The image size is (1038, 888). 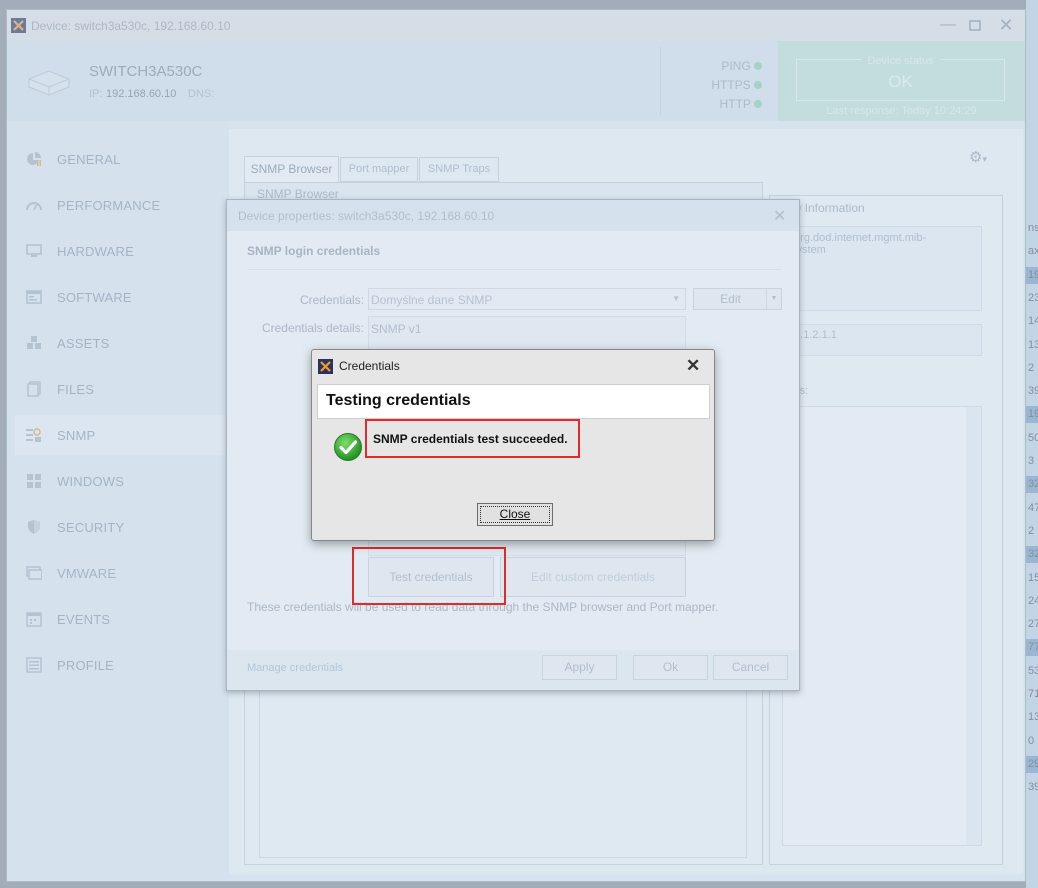 I want to click on cred-close-icon: ✕, so click(x=693, y=366).